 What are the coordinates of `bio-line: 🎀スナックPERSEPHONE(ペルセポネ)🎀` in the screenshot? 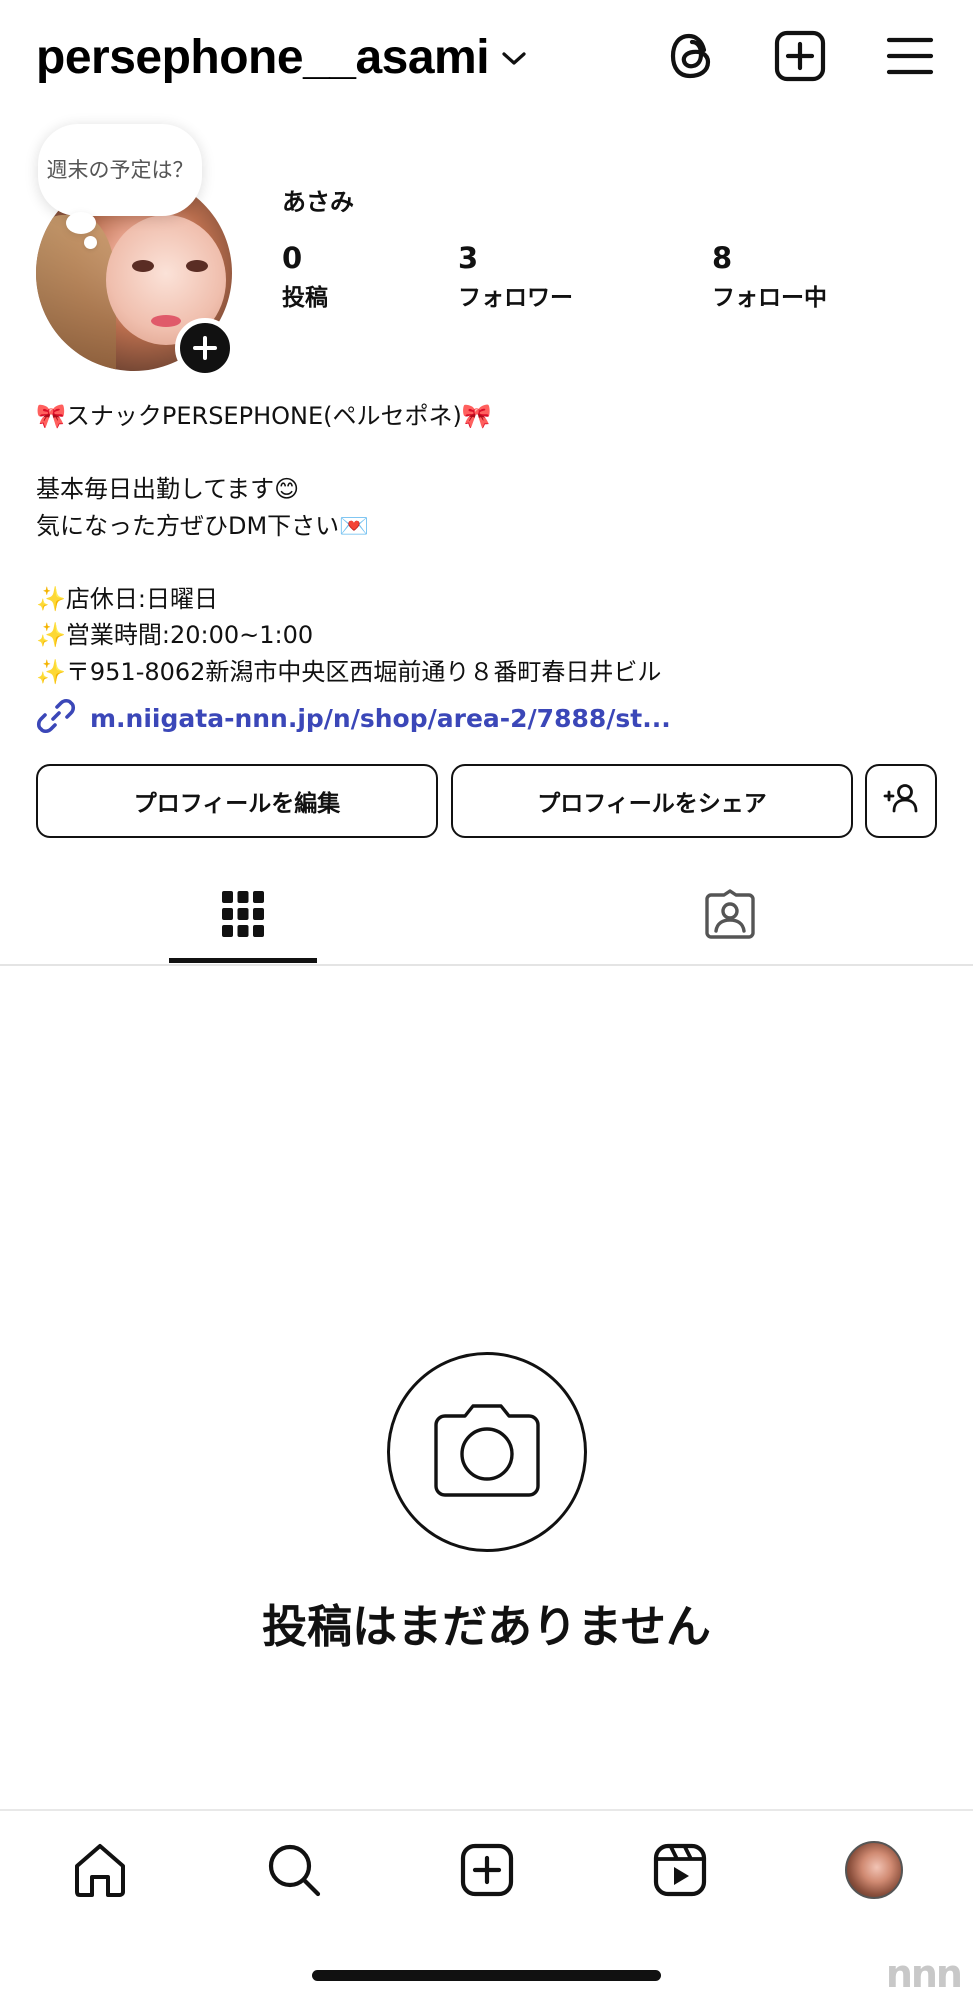 It's located at (264, 416).